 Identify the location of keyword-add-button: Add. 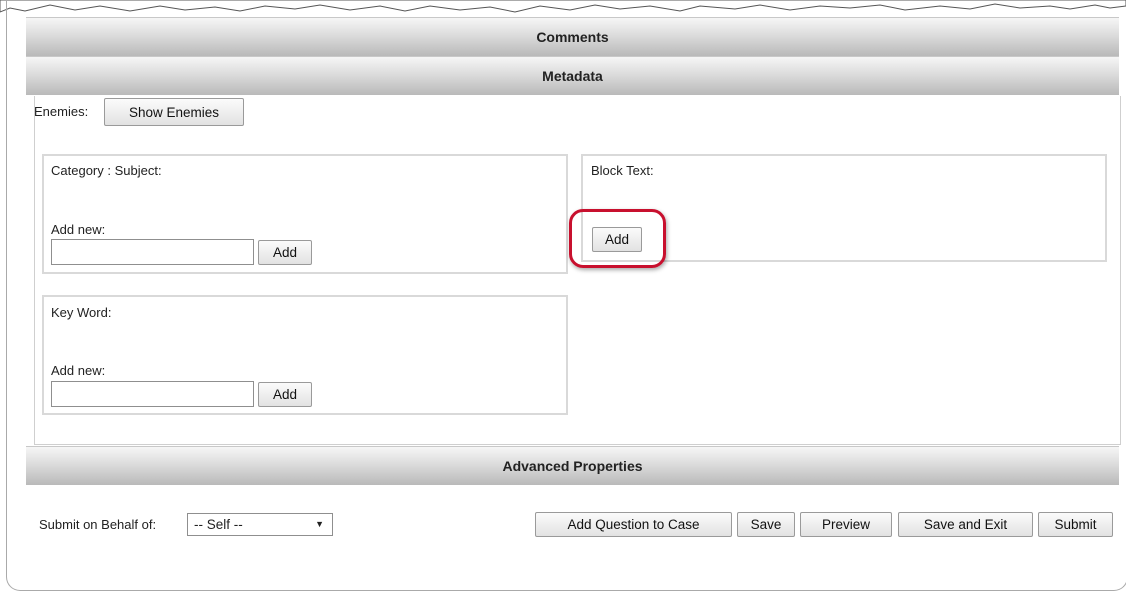
(285, 394).